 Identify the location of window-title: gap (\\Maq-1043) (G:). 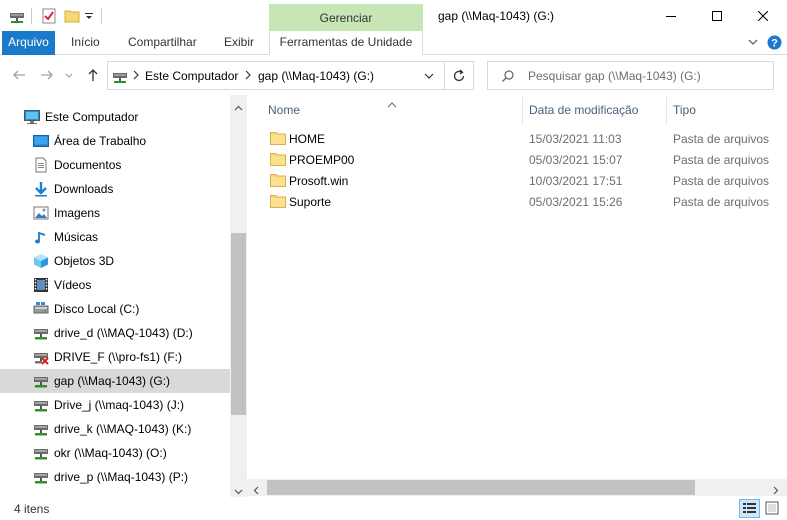
(496, 16).